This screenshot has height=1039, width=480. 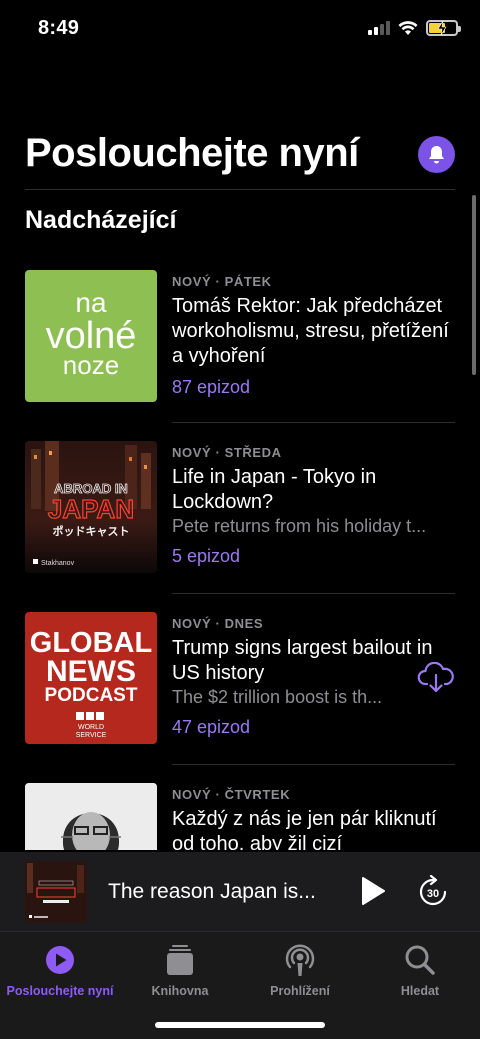 I want to click on artwork-text: WORLD, so click(x=91, y=727).